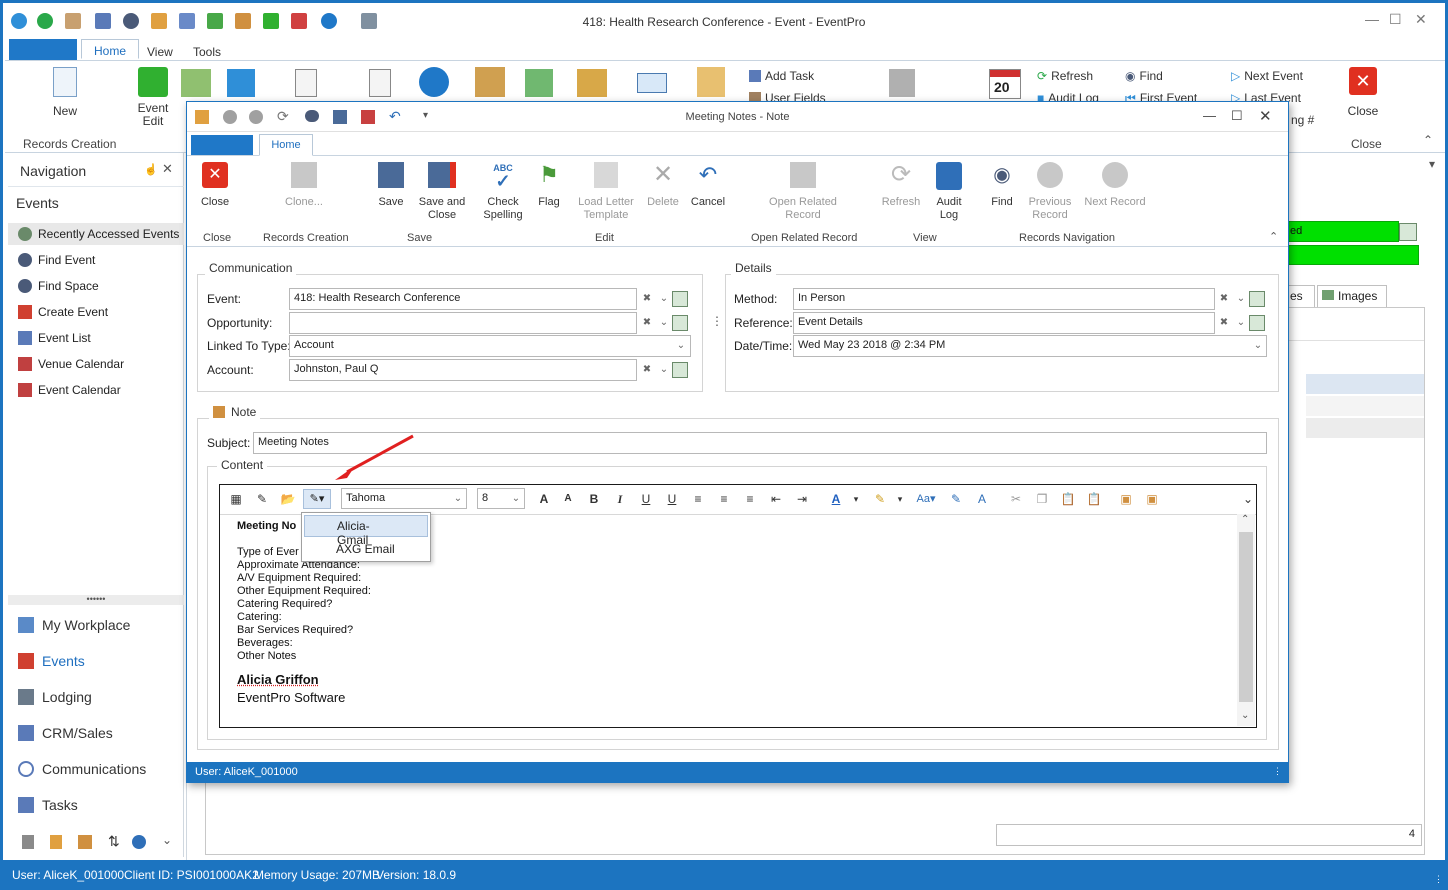 Image resolution: width=1448 pixels, height=890 pixels. What do you see at coordinates (380, 83) in the screenshot?
I see `export-icon` at bounding box center [380, 83].